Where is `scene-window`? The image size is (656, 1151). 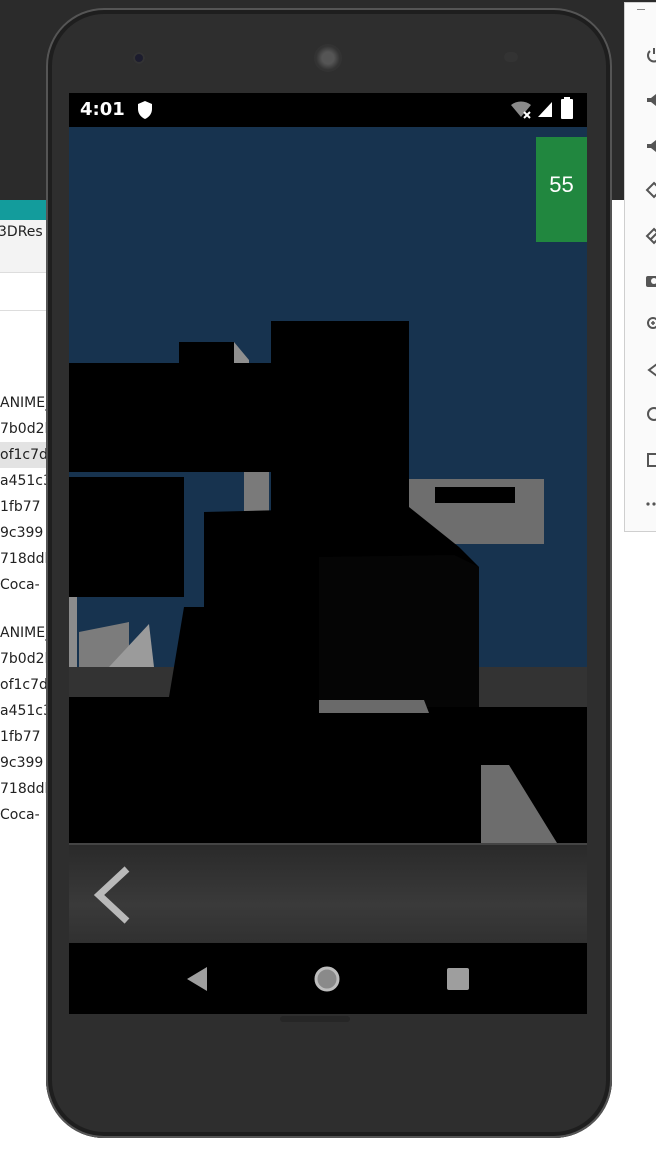 scene-window is located at coordinates (475, 495).